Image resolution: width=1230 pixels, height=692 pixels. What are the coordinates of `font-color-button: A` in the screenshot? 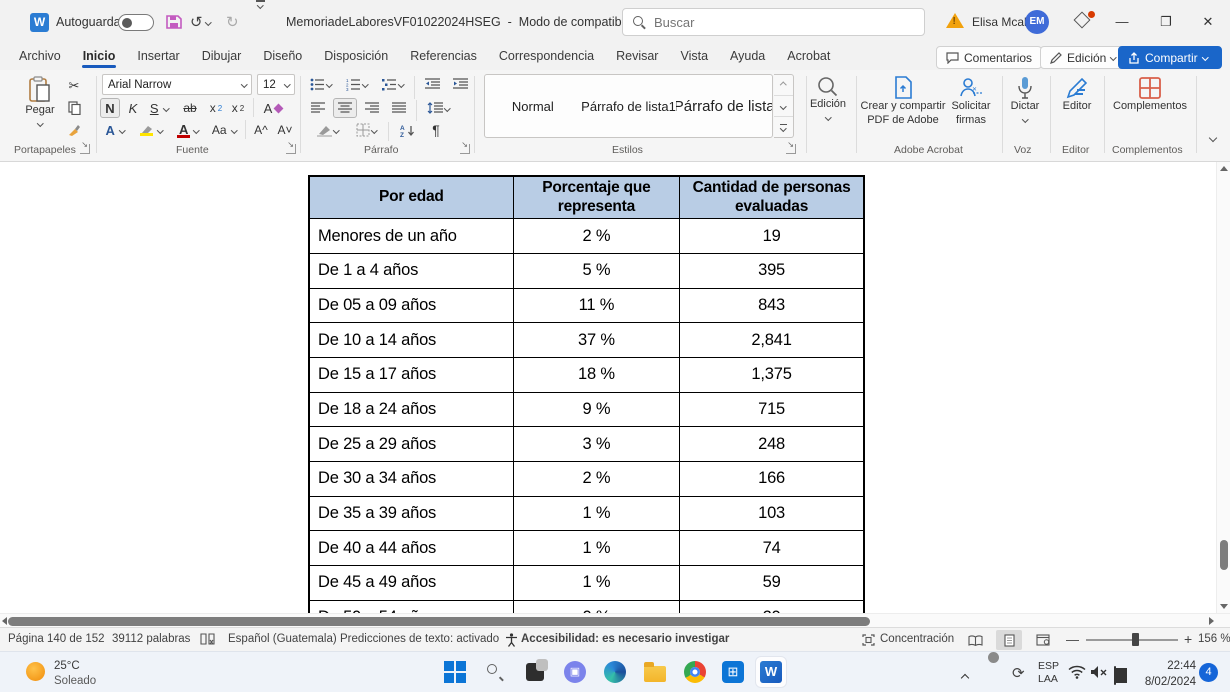 It's located at (188, 130).